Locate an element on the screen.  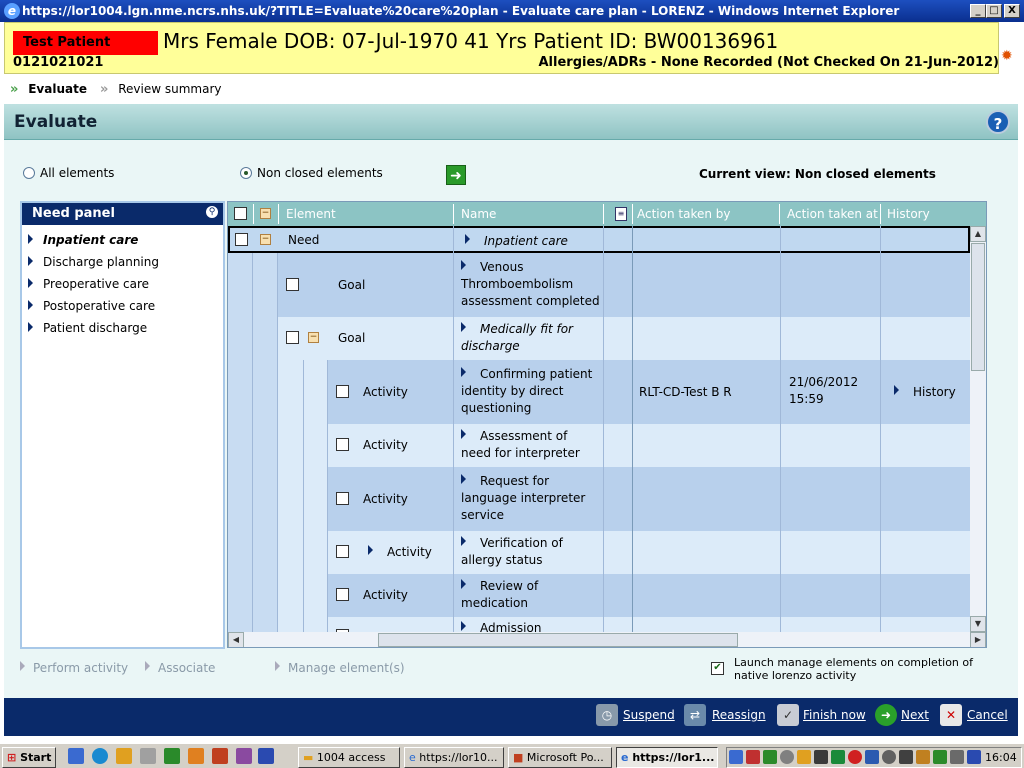
row-name: Request for language interpreter service is located at coordinates (531, 498).